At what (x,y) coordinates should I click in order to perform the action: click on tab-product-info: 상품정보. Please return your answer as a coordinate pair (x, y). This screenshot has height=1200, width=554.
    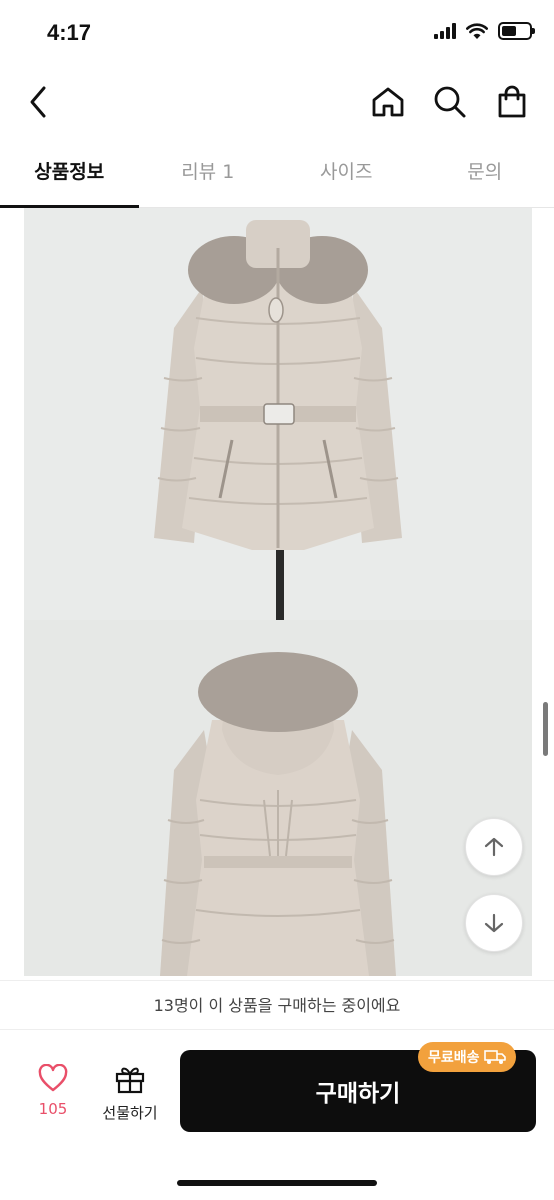
    Looking at the image, I should click on (69, 174).